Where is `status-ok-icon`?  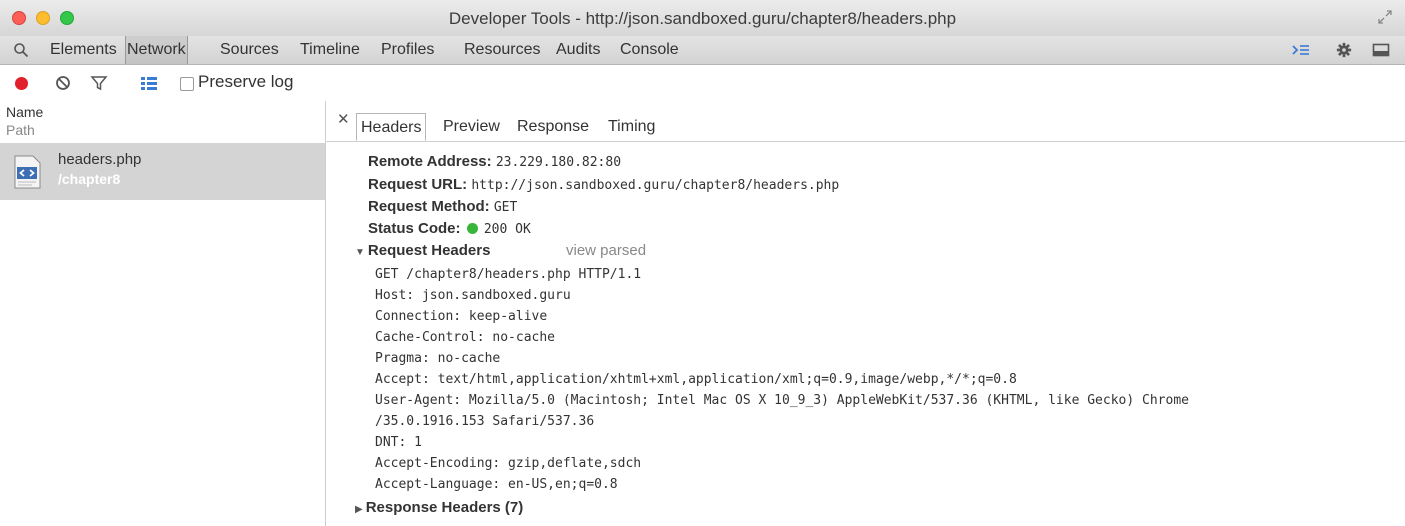
status-ok-icon is located at coordinates (472, 228).